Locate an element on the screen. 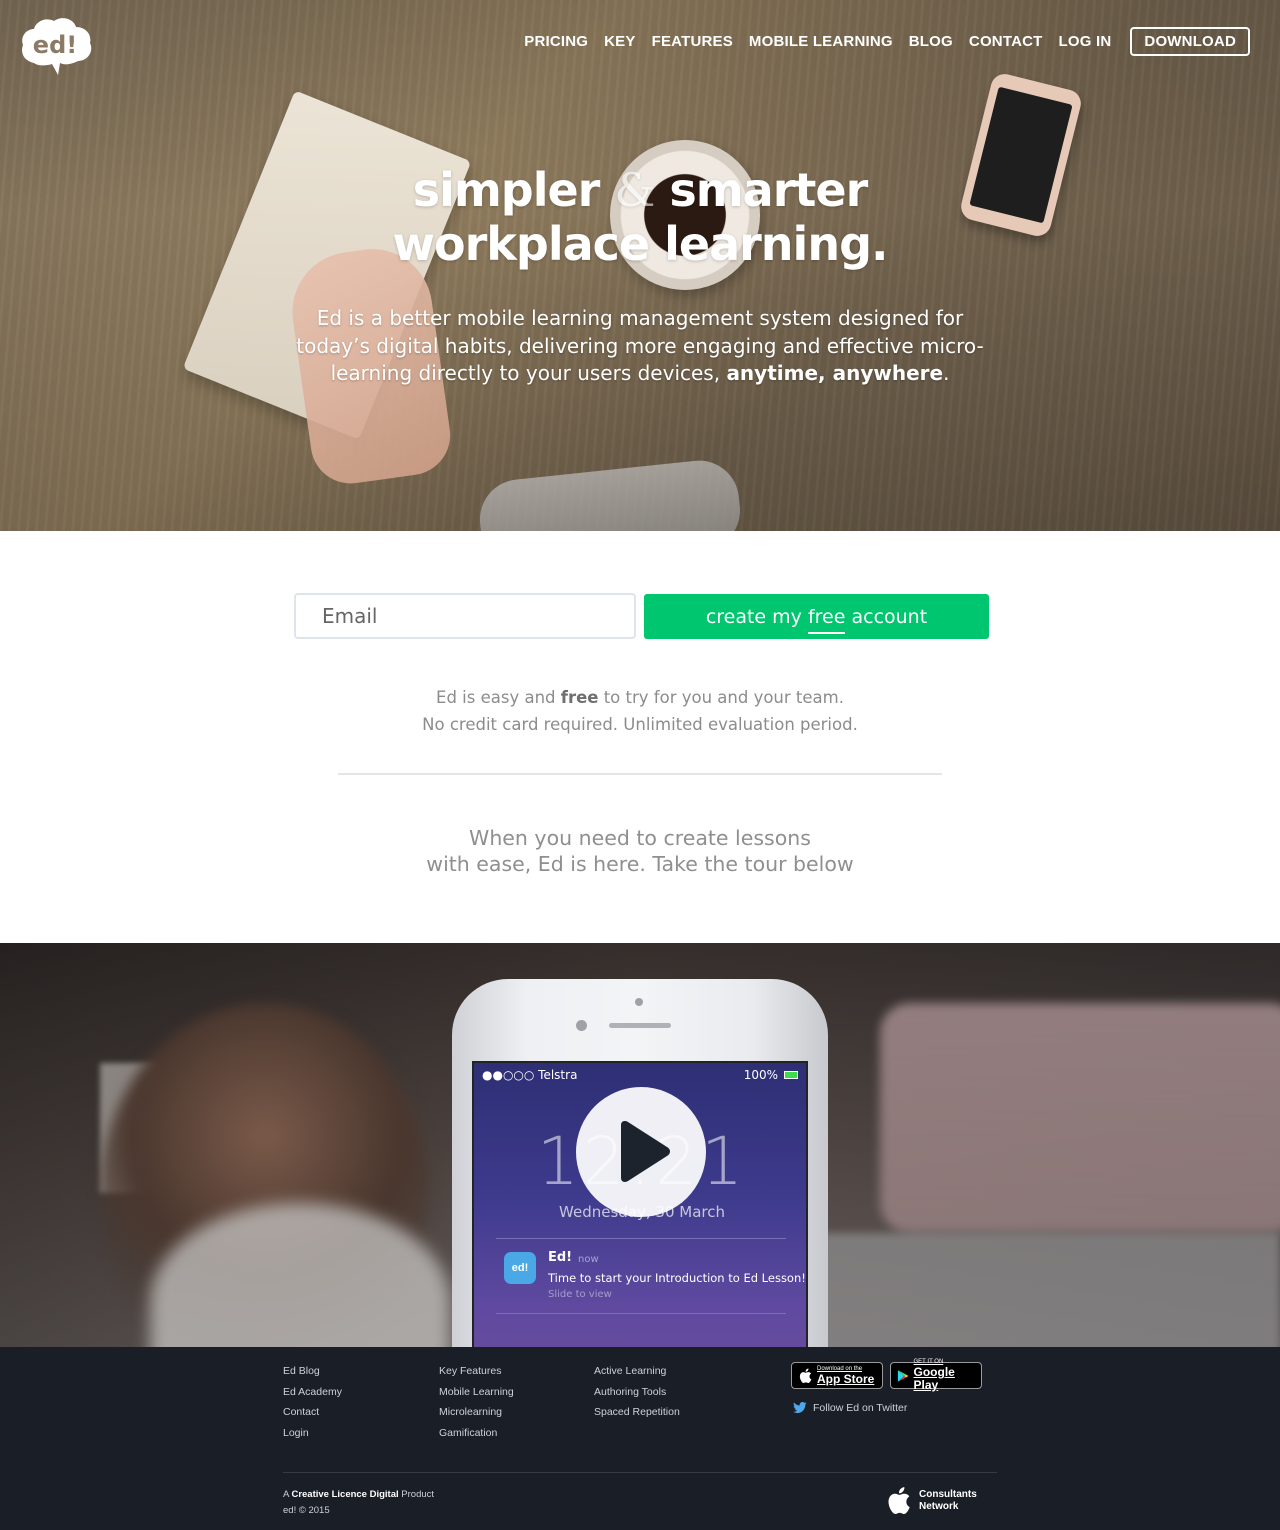  footer-link-login: Login is located at coordinates (312, 1433).